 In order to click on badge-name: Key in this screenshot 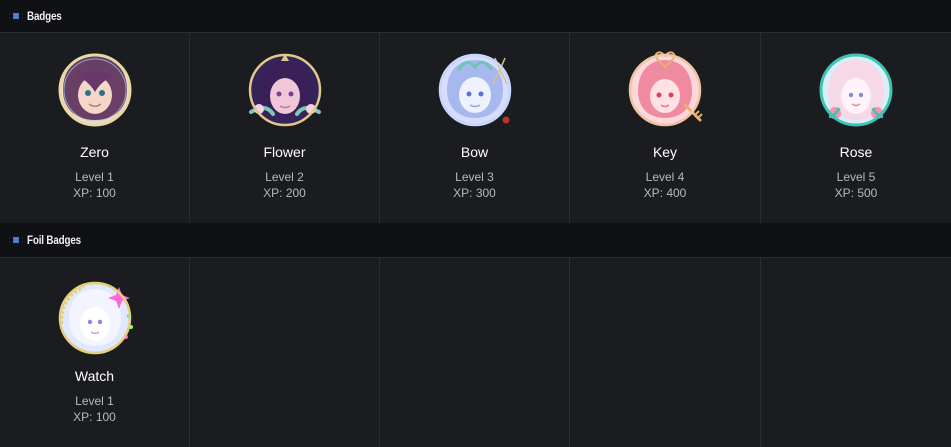, I will do `click(665, 152)`.